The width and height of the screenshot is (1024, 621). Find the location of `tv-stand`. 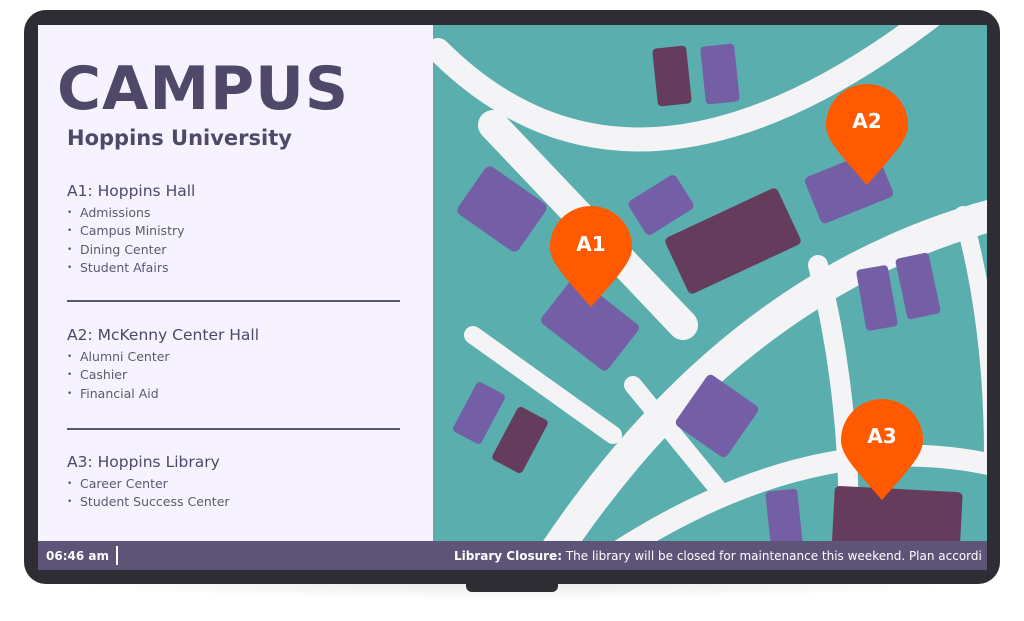

tv-stand is located at coordinates (512, 586).